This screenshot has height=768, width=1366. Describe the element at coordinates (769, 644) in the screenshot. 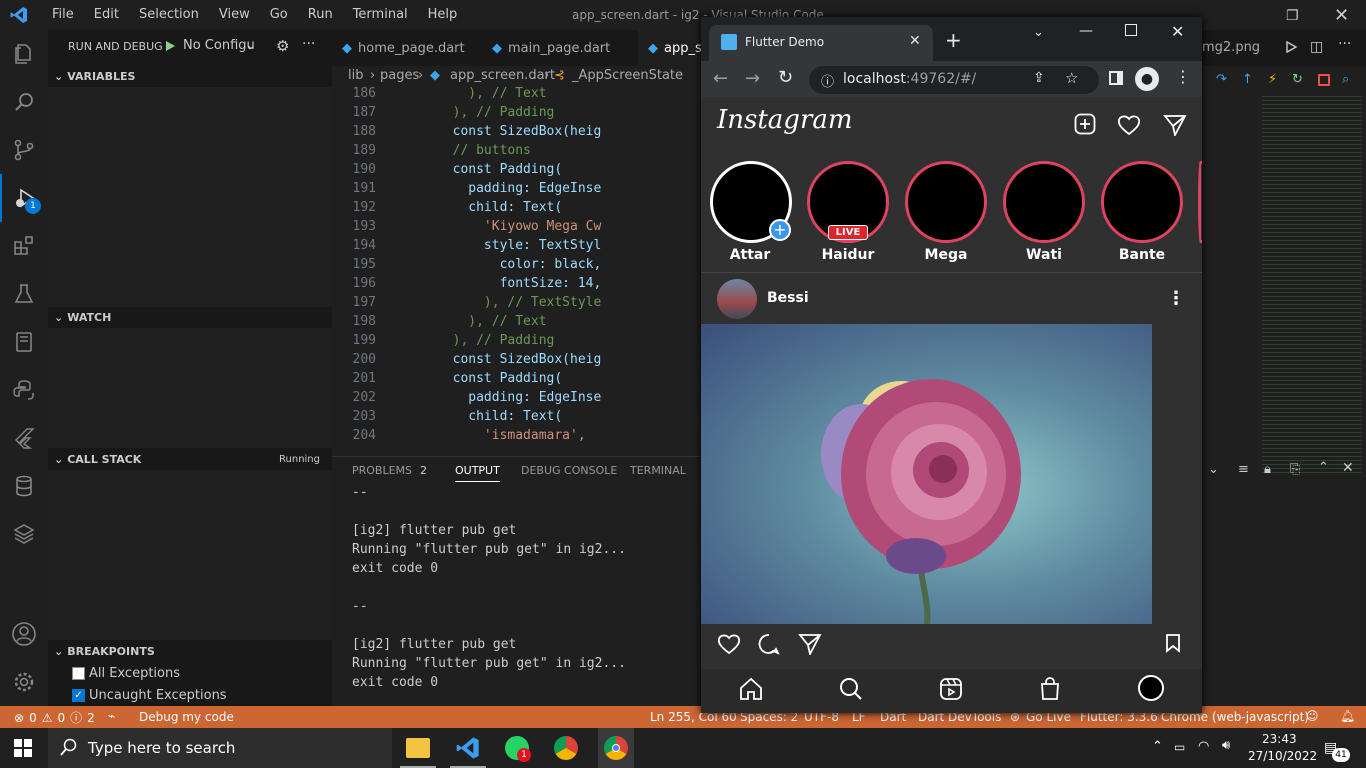

I see `comment-icon` at that location.